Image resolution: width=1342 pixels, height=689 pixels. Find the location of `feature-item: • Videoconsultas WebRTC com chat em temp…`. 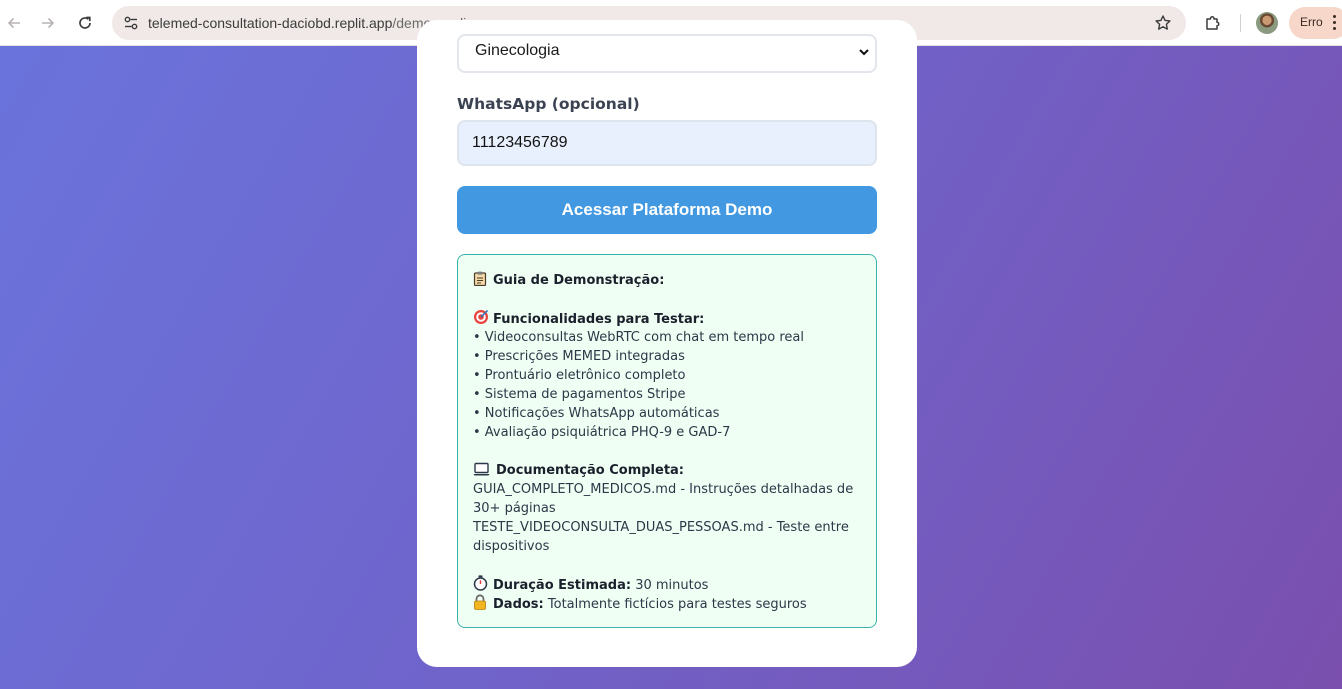

feature-item: • Videoconsultas WebRTC com chat em temp… is located at coordinates (638, 337).